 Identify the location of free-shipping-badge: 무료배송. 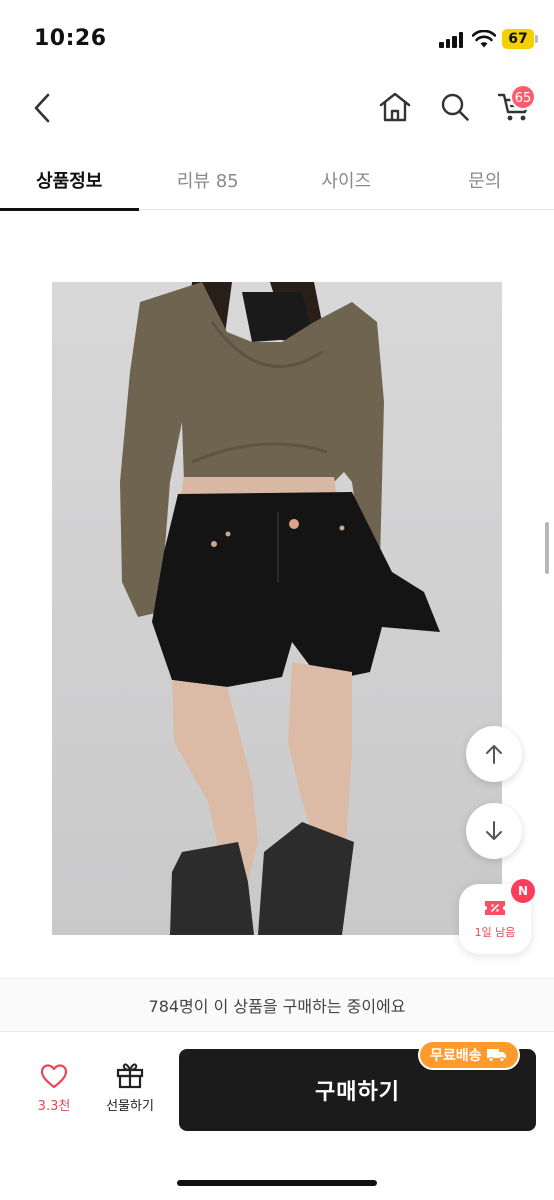
(469, 1055).